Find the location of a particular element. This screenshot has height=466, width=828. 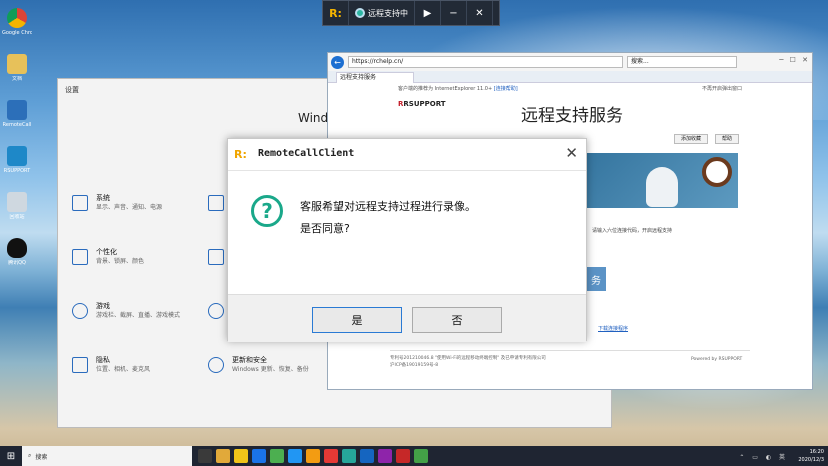

apps-list-icon is located at coordinates (216, 257).